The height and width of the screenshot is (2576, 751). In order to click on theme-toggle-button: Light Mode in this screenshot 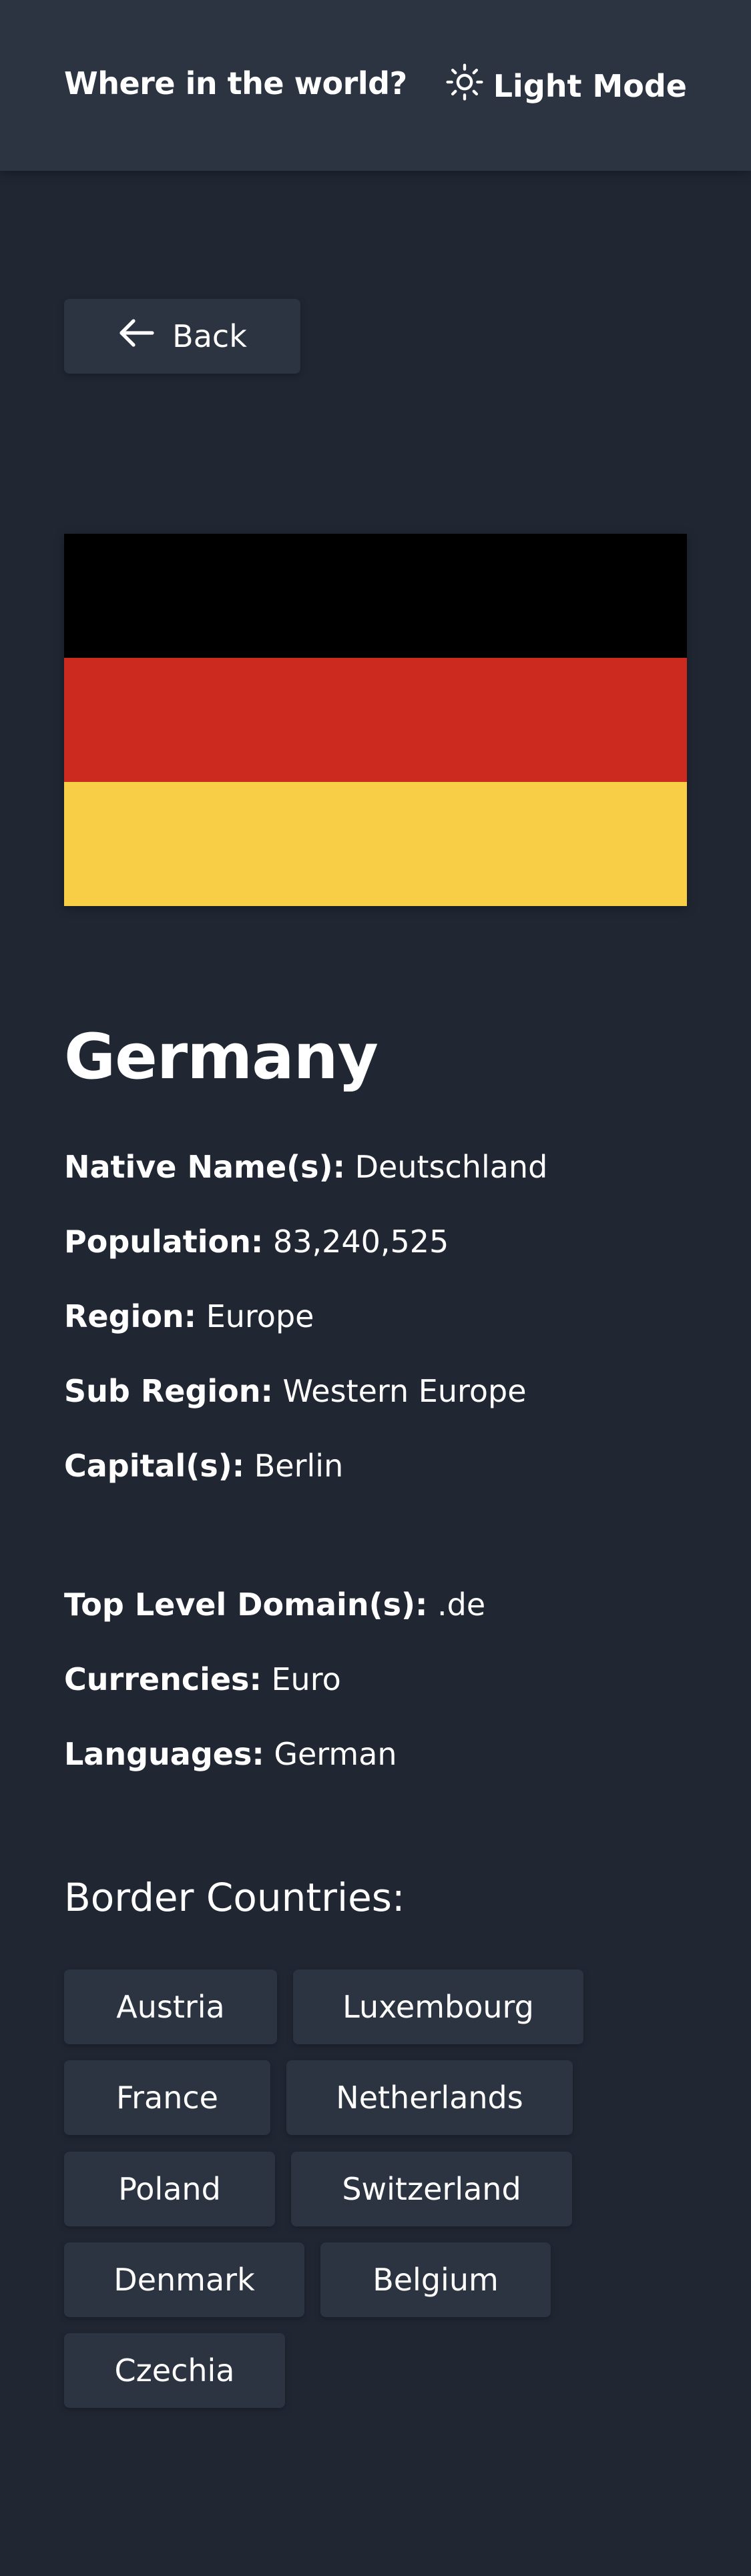, I will do `click(566, 86)`.